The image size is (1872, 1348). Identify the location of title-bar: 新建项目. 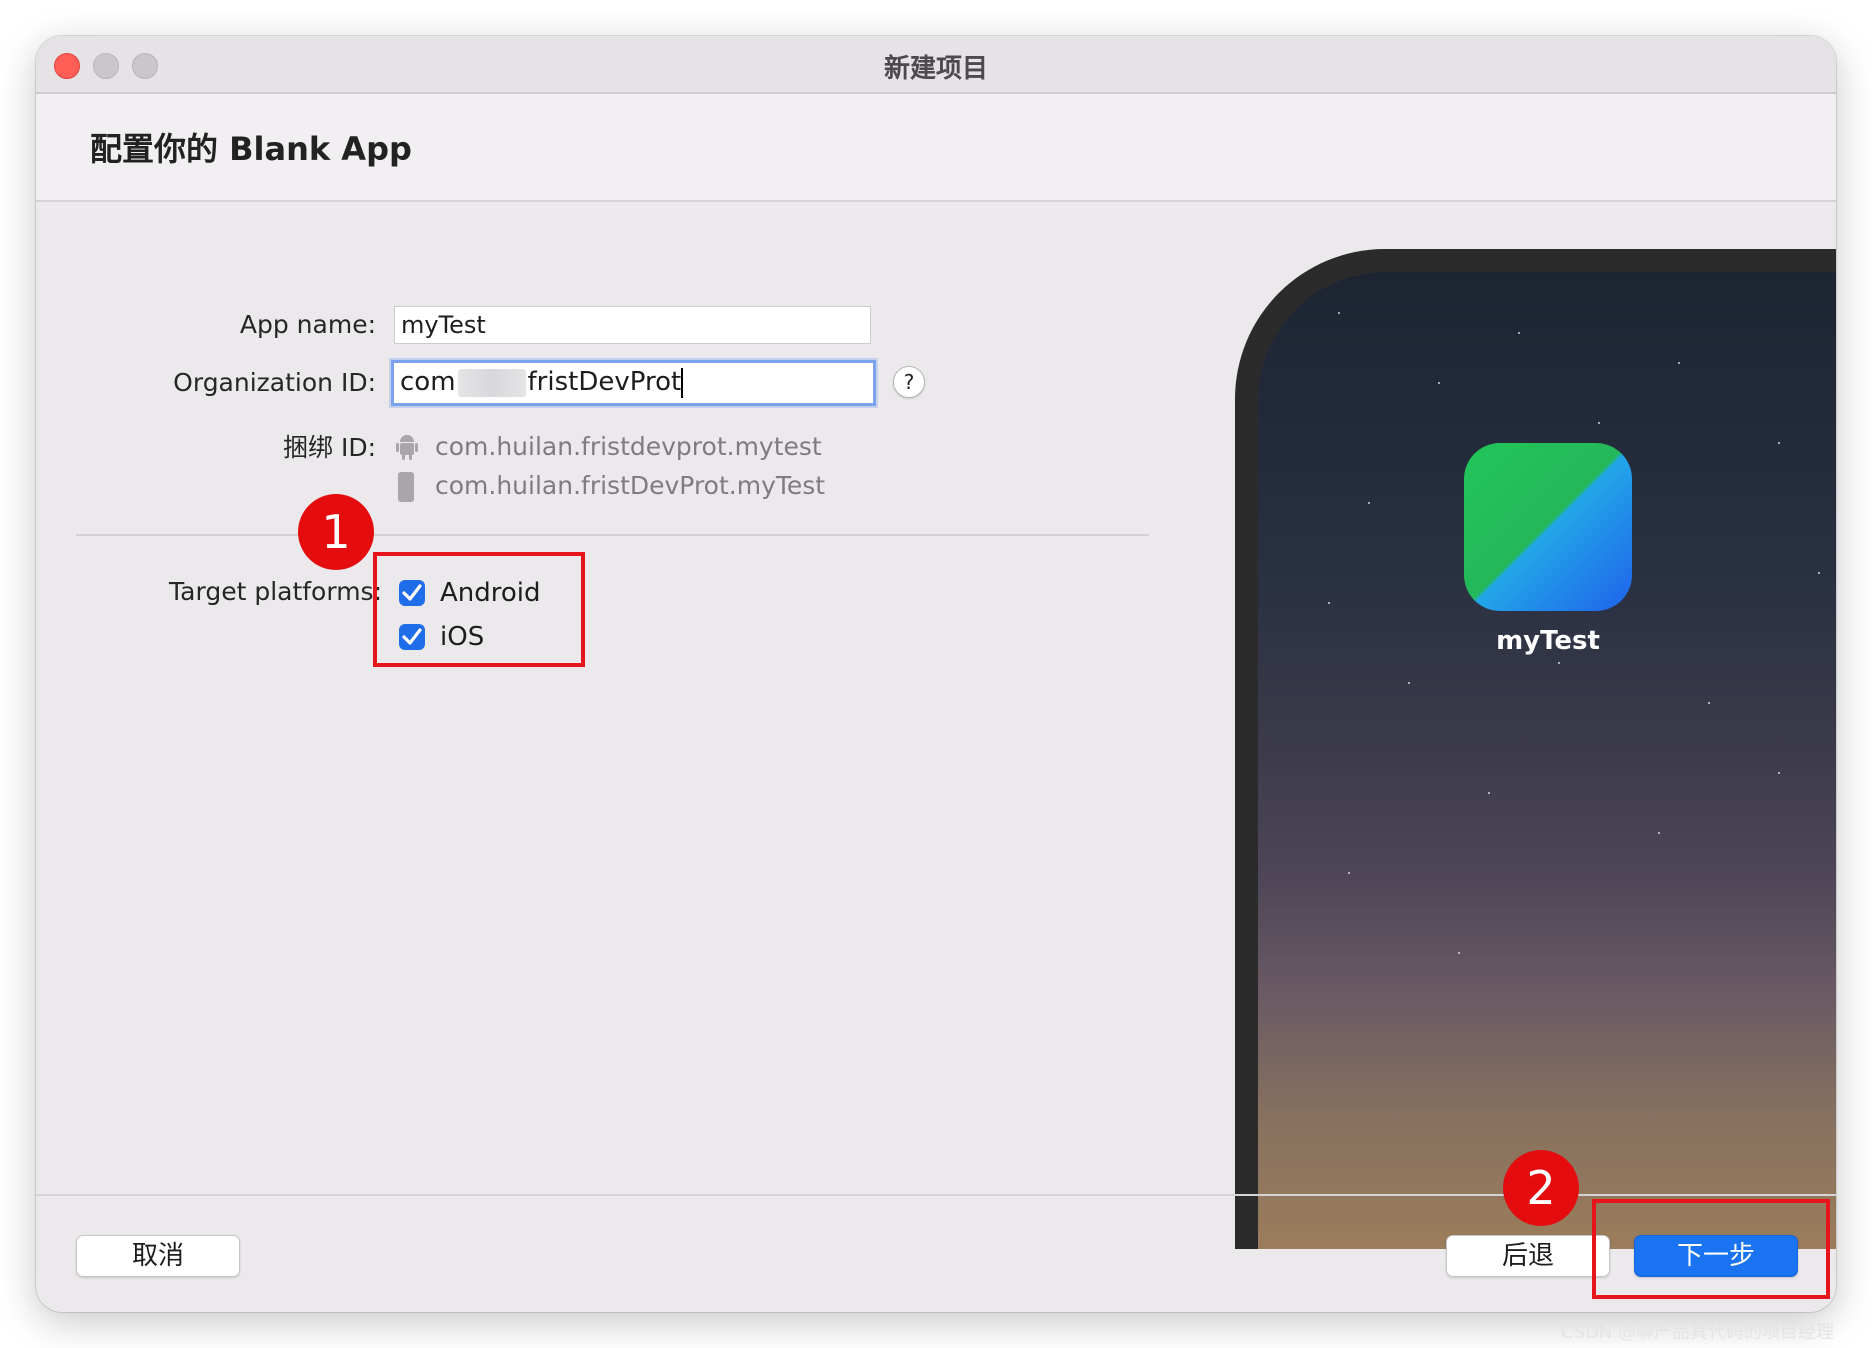
(936, 65).